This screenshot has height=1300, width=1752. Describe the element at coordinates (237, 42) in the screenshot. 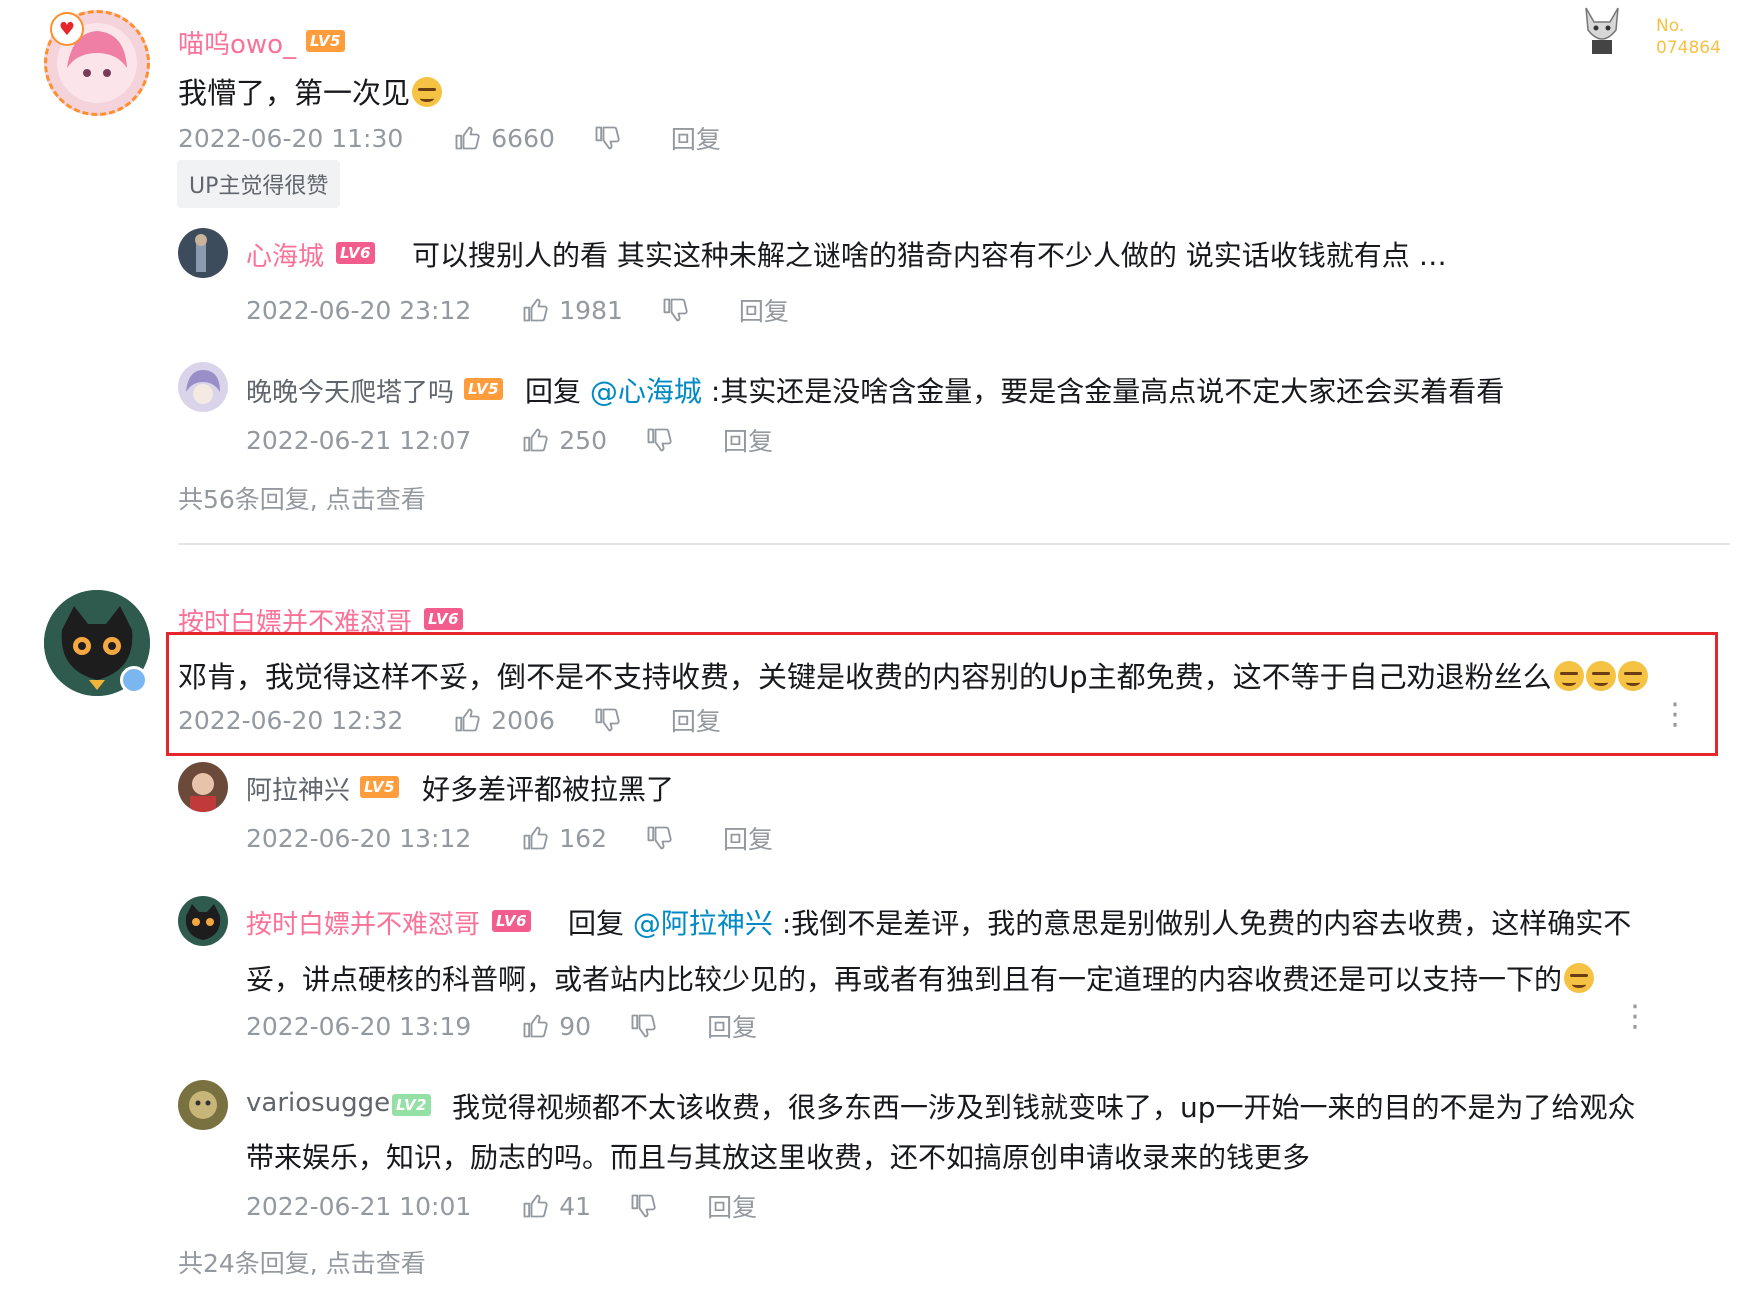

I see `username: 喵呜owo_` at that location.